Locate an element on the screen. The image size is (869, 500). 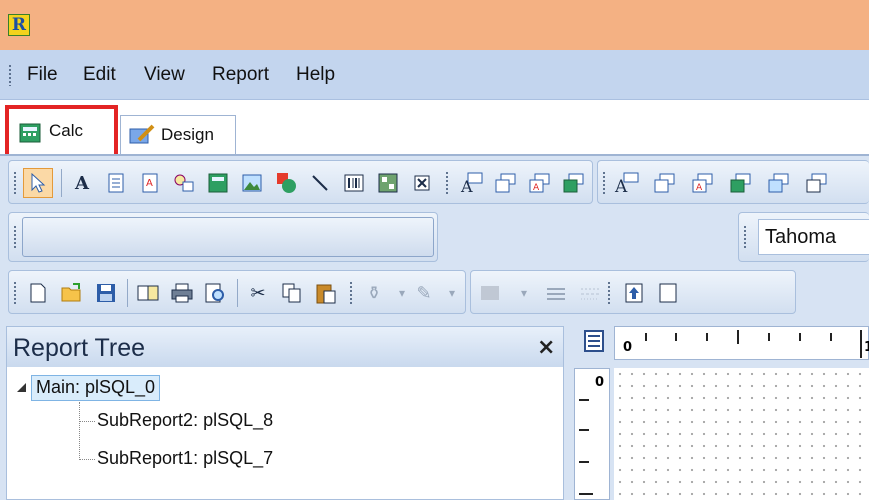
db-rich-text-tool-button: A is located at coordinates (540, 183).